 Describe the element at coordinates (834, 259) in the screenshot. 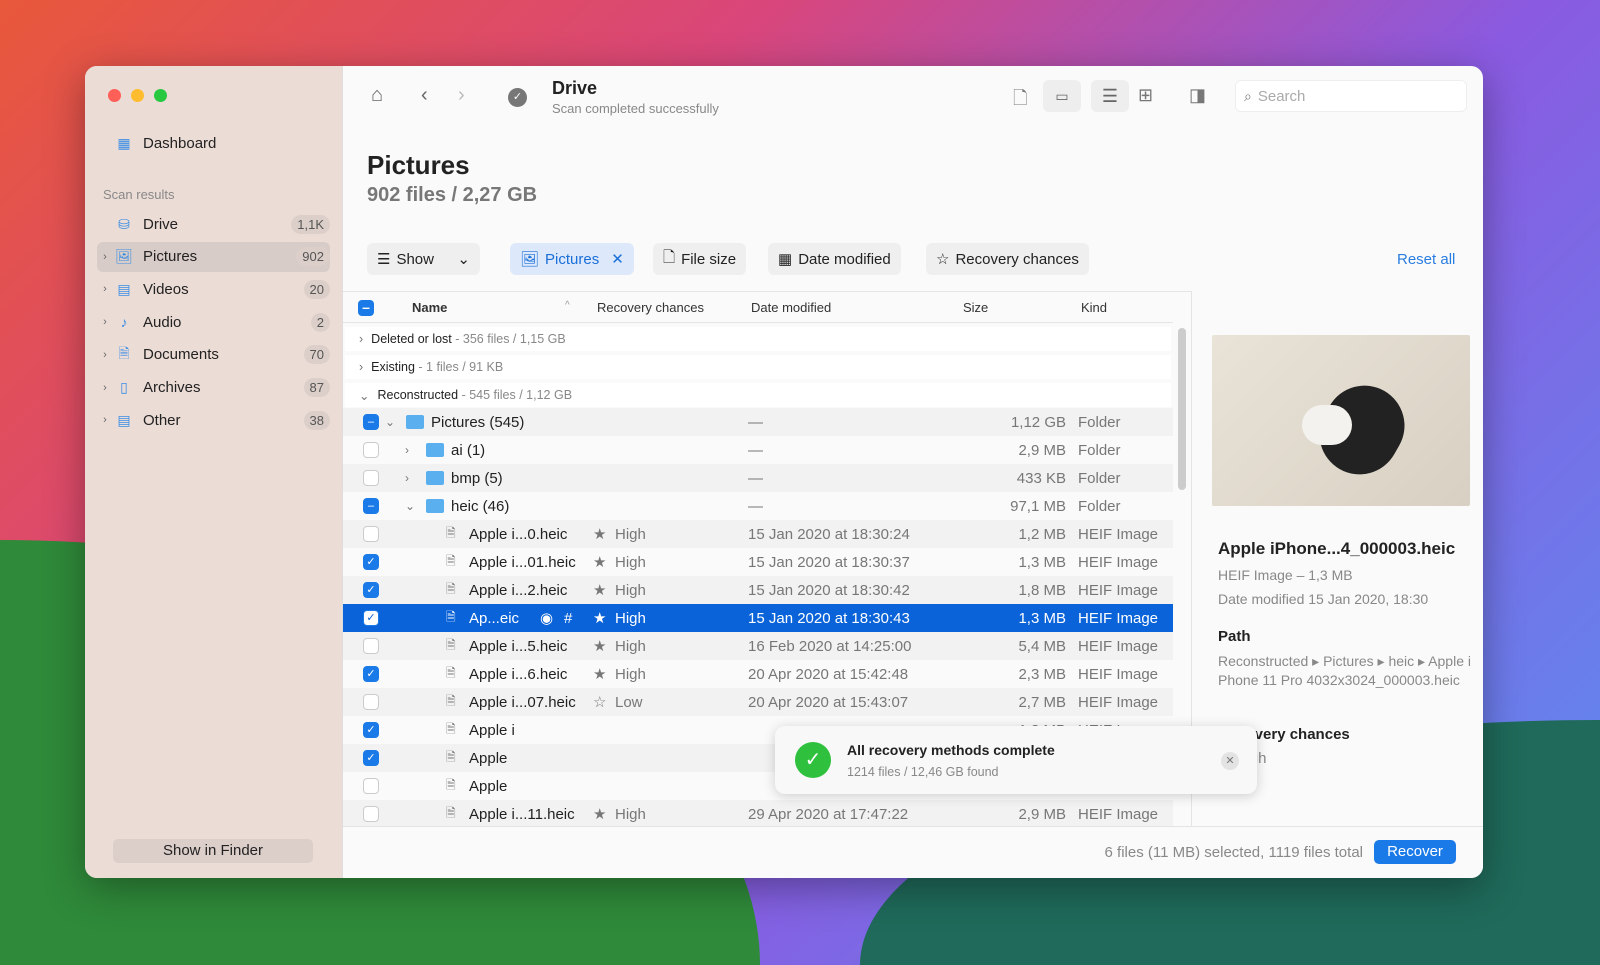

I see `date-modified-filter-button: ▦ Date modified` at that location.